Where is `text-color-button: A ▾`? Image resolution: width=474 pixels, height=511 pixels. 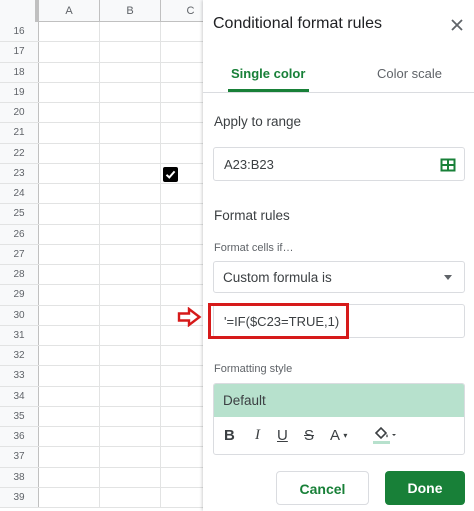 text-color-button: A ▾ is located at coordinates (338, 435).